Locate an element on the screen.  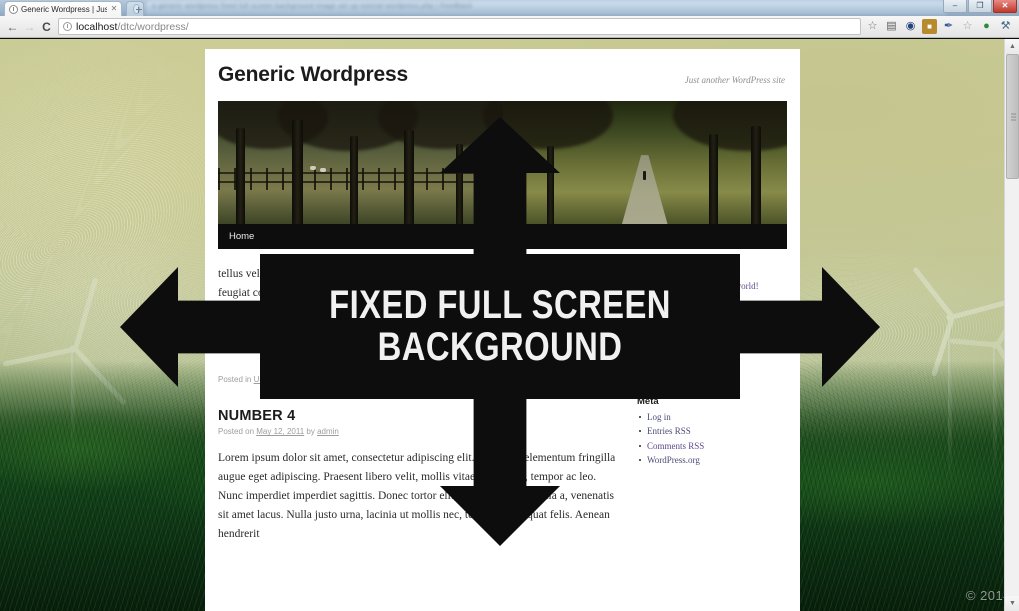
list-item: WordPress.org is located at coordinates (712, 460).